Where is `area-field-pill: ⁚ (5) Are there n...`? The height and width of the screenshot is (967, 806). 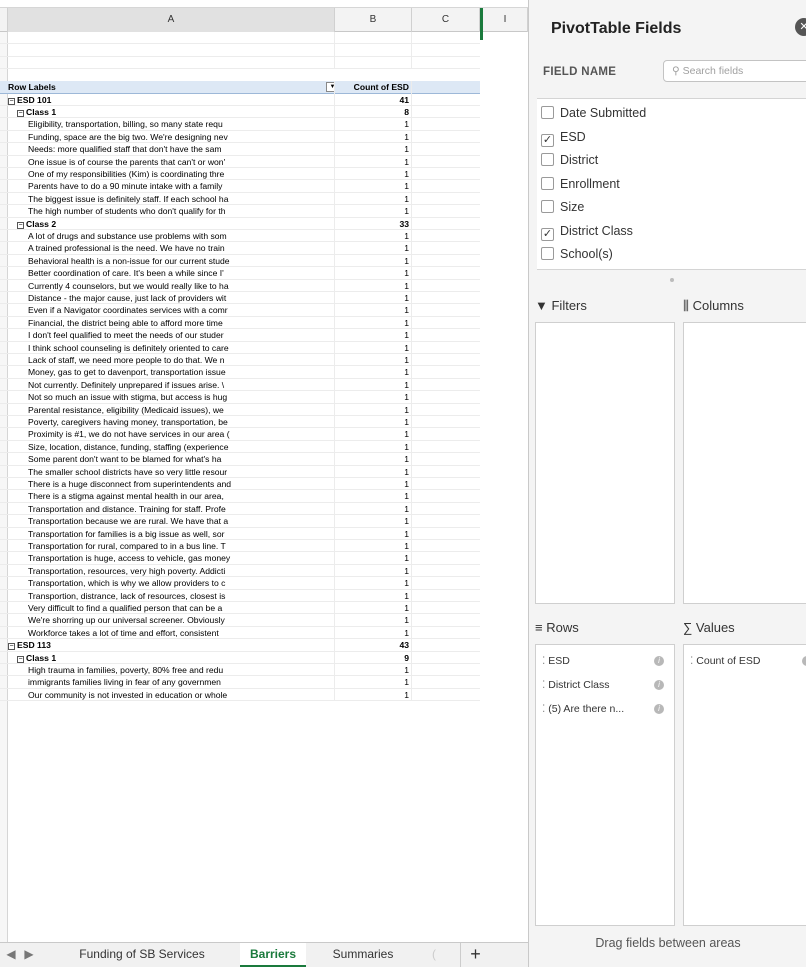 area-field-pill: ⁚ (5) Are there n... is located at coordinates (583, 709).